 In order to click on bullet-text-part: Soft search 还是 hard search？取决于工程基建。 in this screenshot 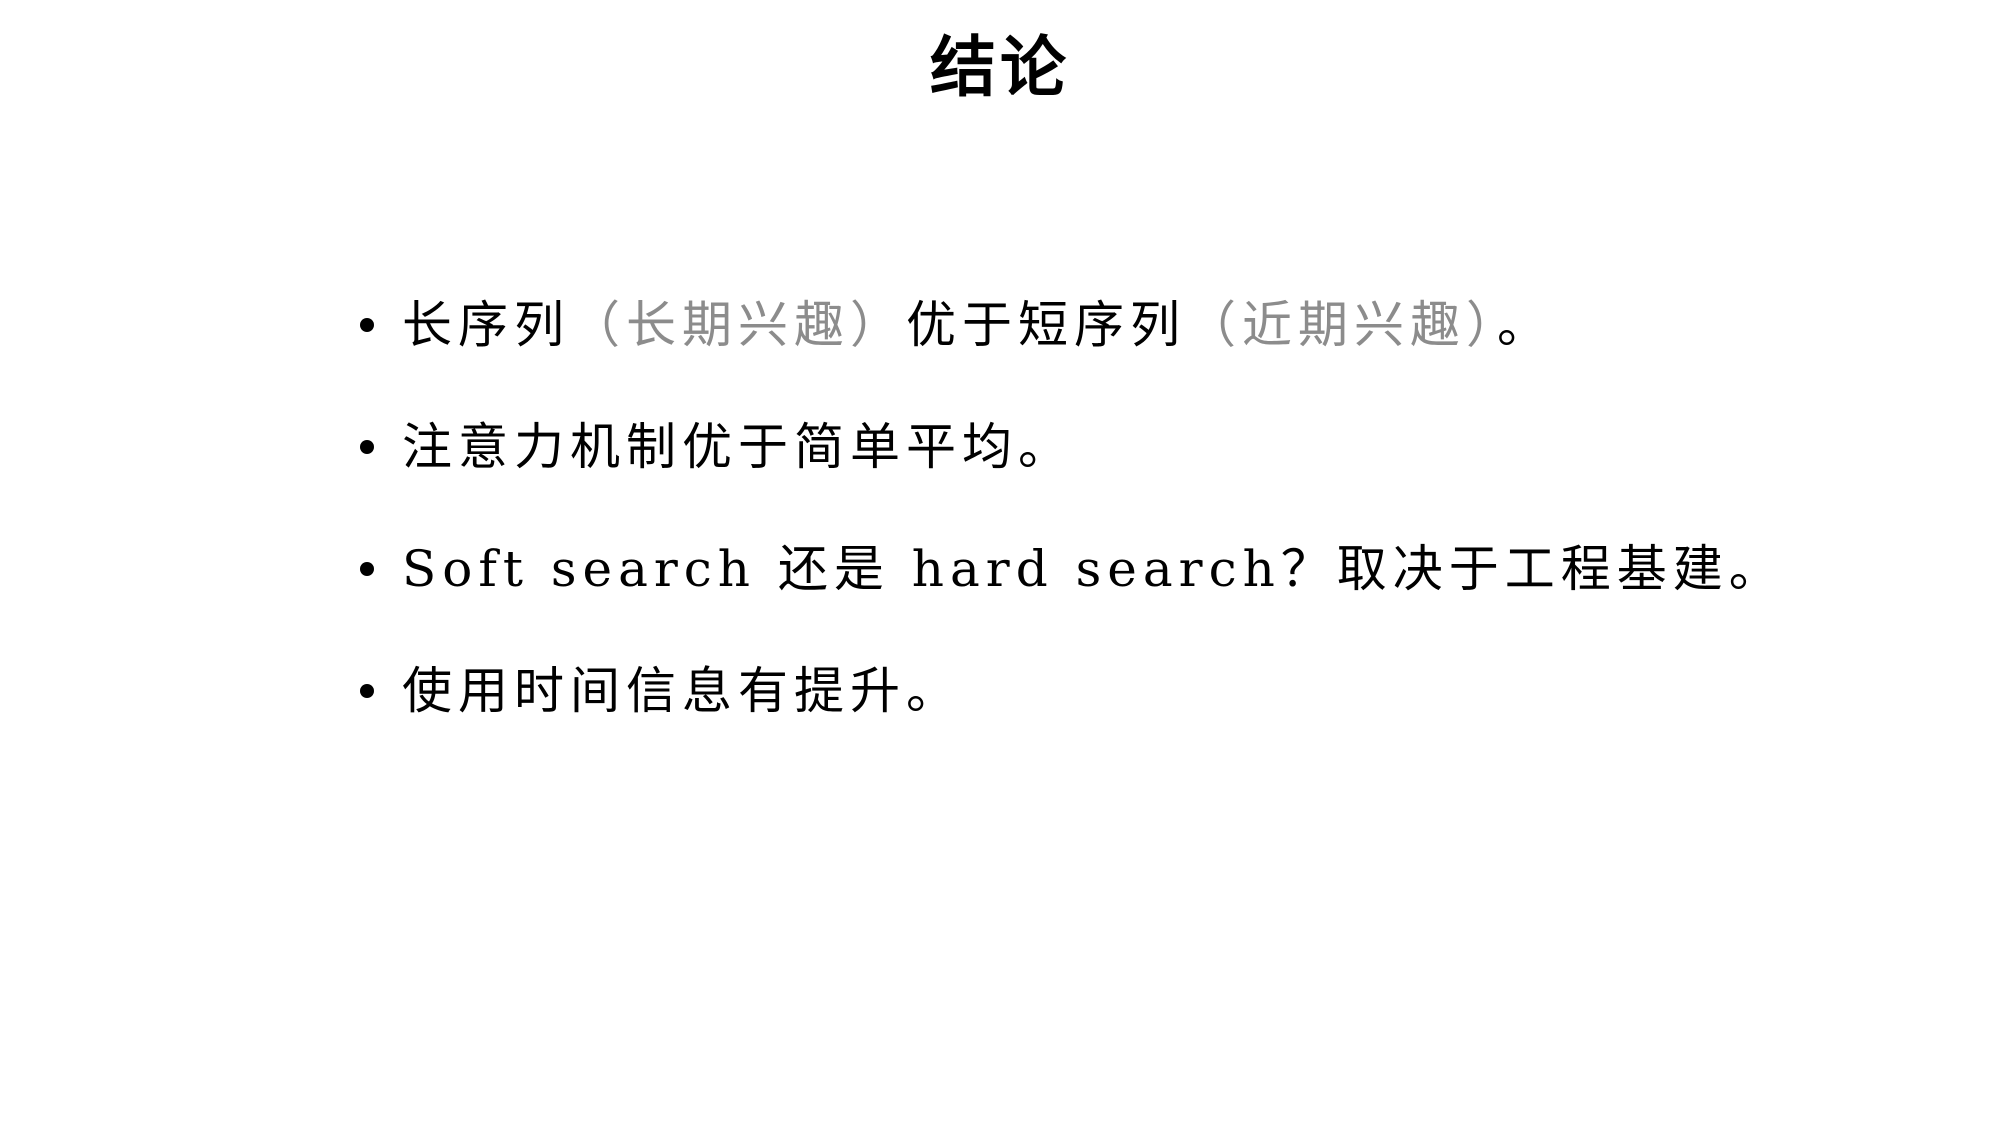, I will do `click(1093, 569)`.